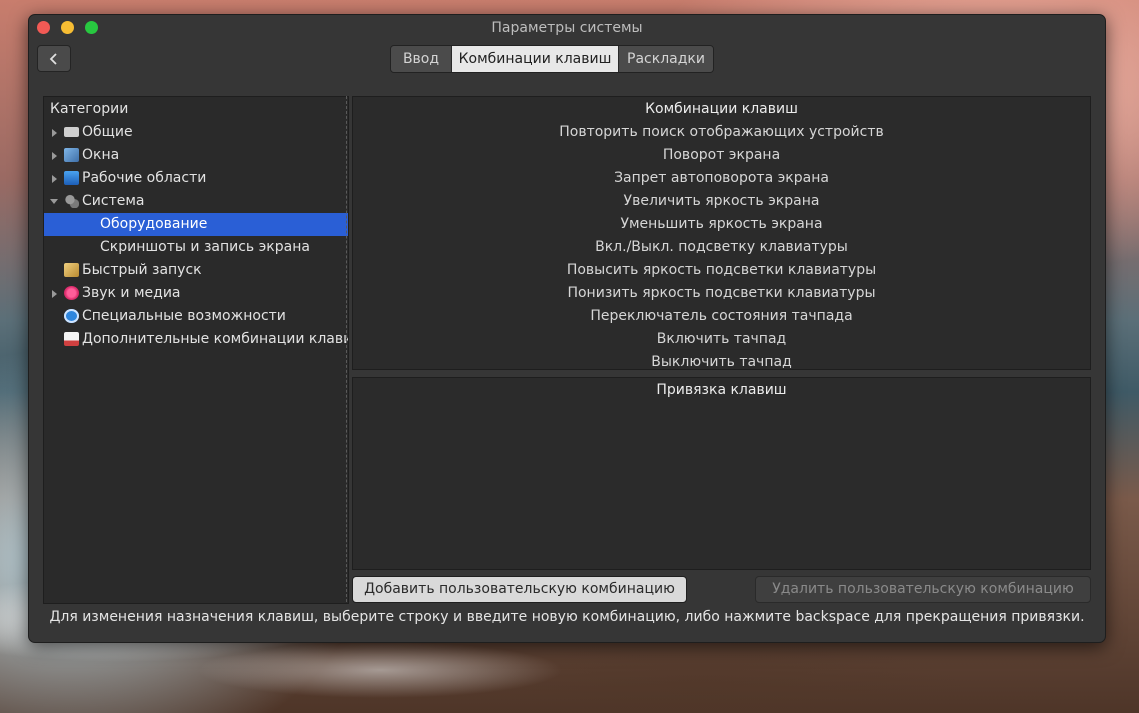 The height and width of the screenshot is (713, 1139). Describe the element at coordinates (923, 589) in the screenshot. I see `remove-custom-shortcut-button: Удалить пользовательскую комбинацию` at that location.